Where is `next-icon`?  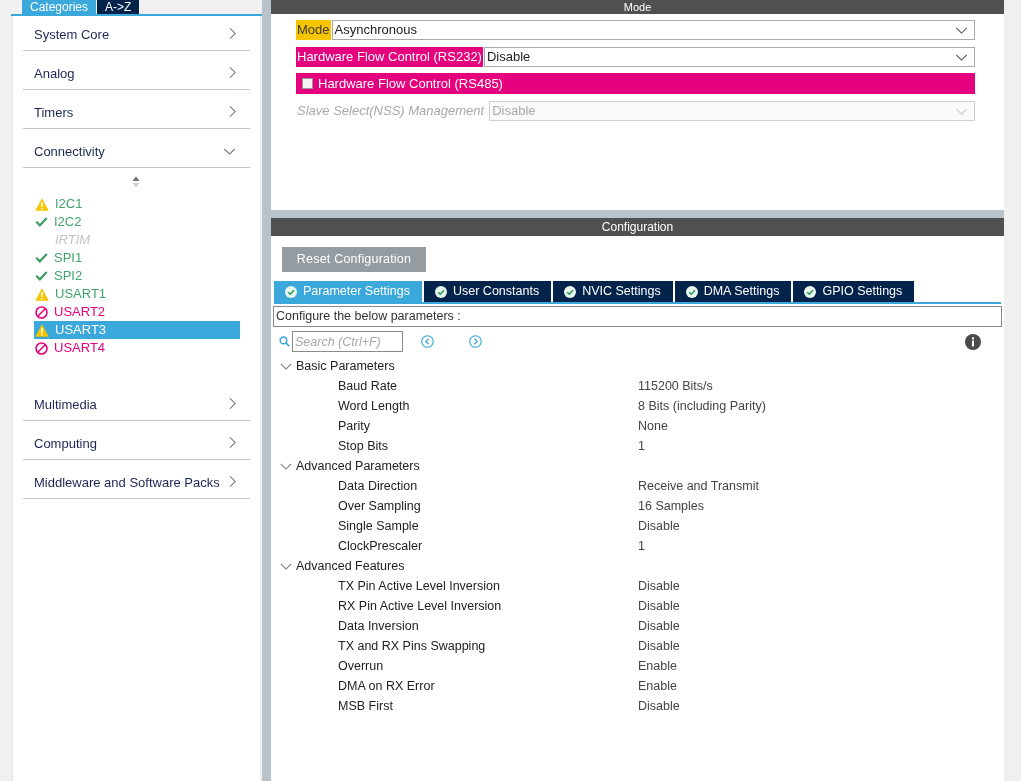
next-icon is located at coordinates (475, 341).